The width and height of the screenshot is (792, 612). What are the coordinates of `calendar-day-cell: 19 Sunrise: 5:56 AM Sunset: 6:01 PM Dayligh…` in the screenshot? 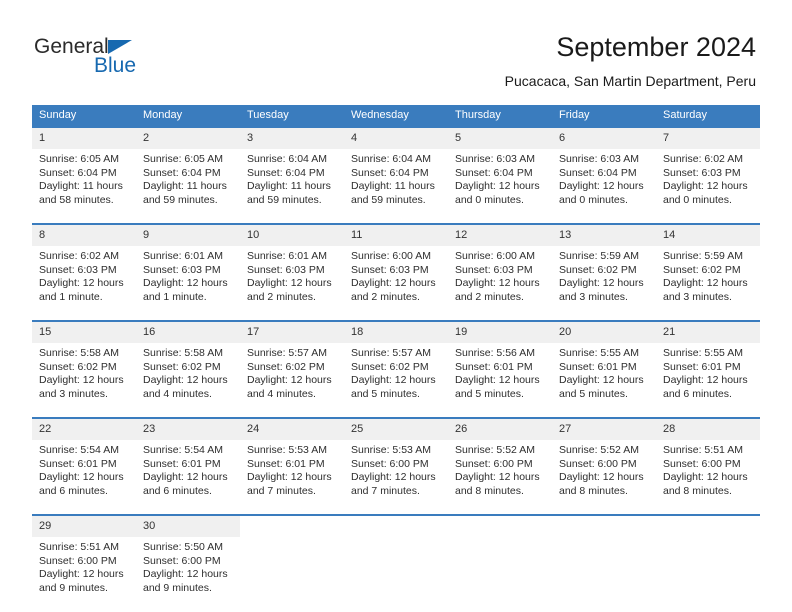 It's located at (500, 369).